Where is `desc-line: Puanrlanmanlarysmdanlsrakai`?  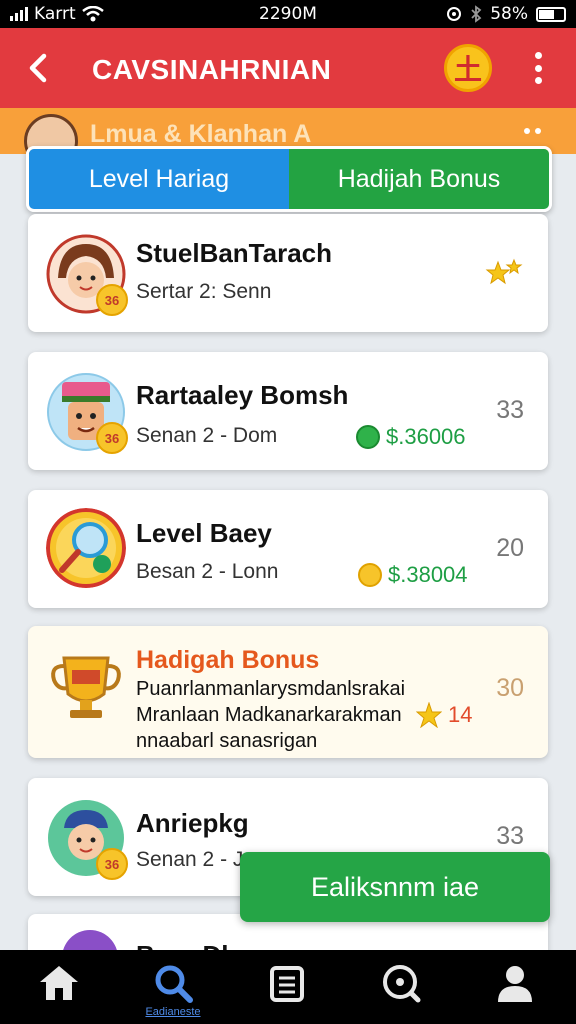 desc-line: Puanrlanmanlarysmdanlsrakai is located at coordinates (271, 689).